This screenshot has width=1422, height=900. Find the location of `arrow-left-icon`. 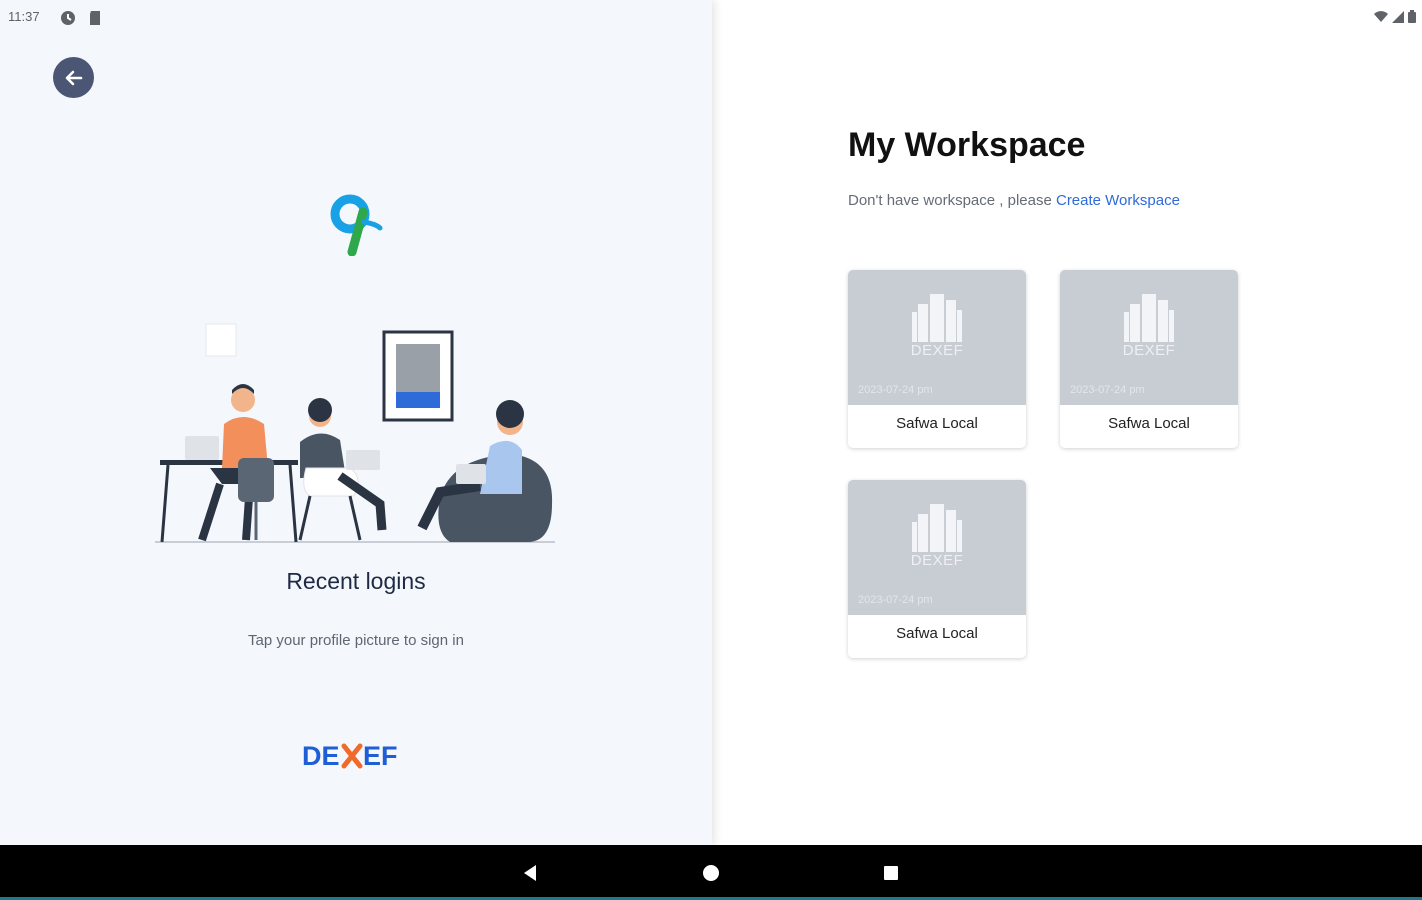

arrow-left-icon is located at coordinates (73, 77).